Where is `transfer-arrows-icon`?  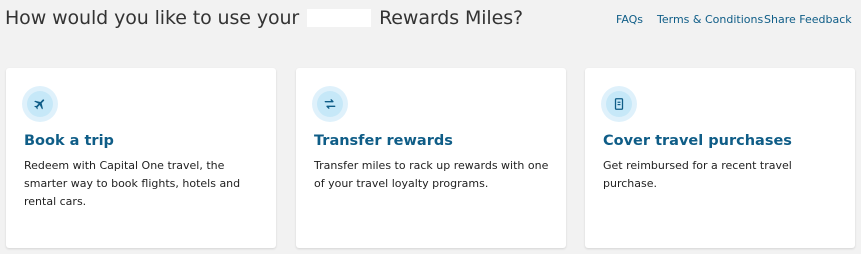 transfer-arrows-icon is located at coordinates (330, 104).